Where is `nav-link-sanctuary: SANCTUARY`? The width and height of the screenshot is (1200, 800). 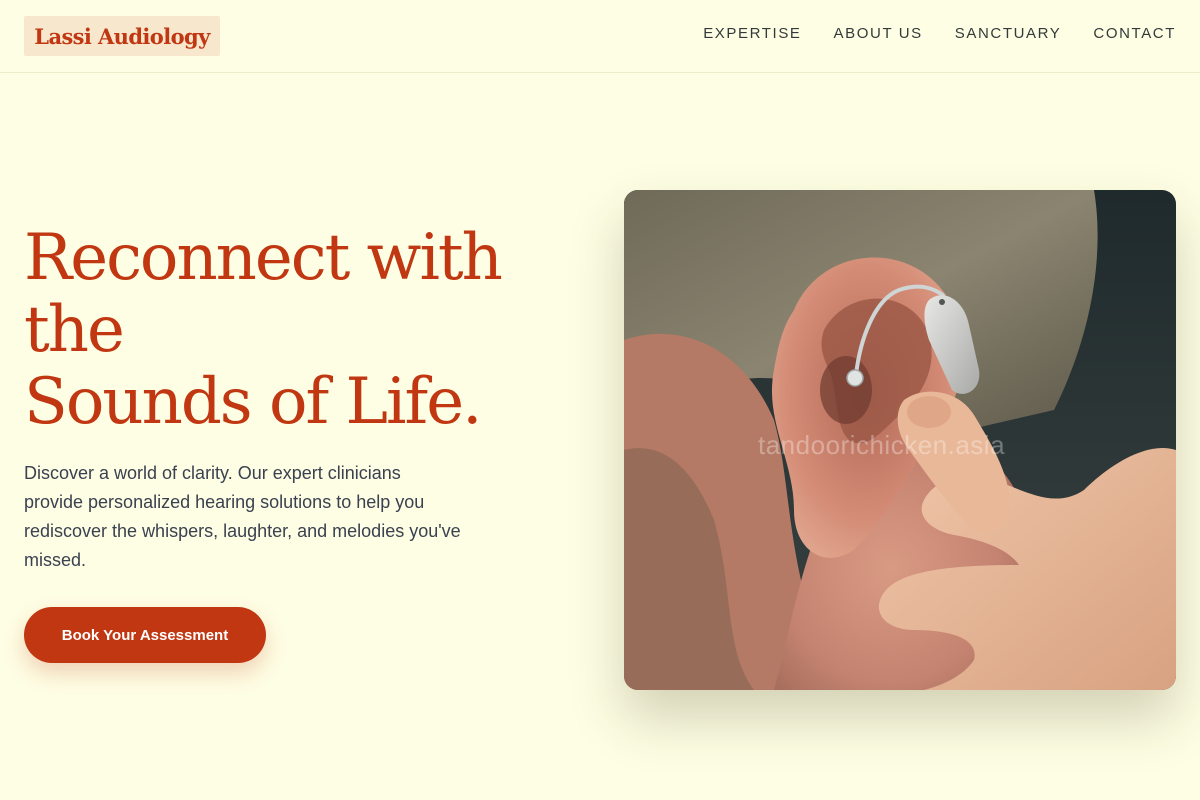
nav-link-sanctuary: SANCTUARY is located at coordinates (1008, 34).